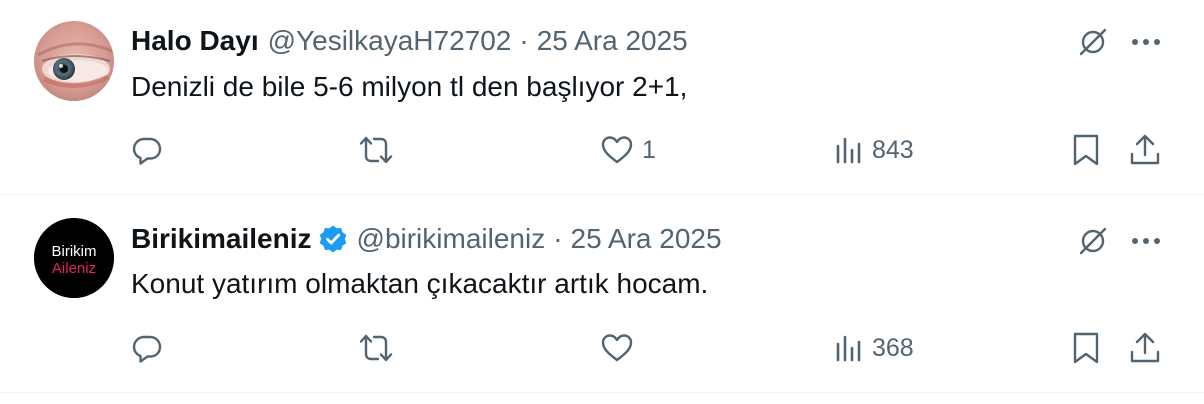  I want to click on like-count: 1, so click(649, 149).